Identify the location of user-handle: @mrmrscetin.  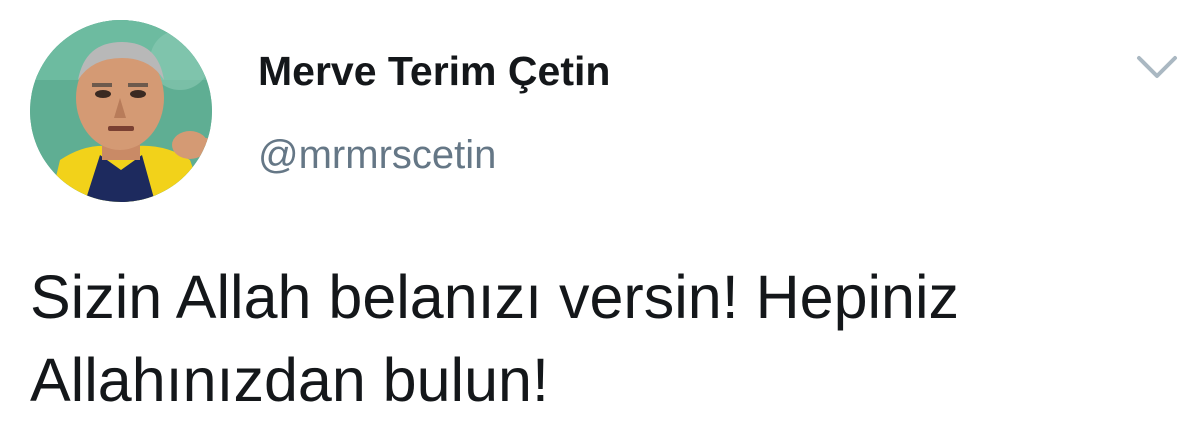
(377, 155).